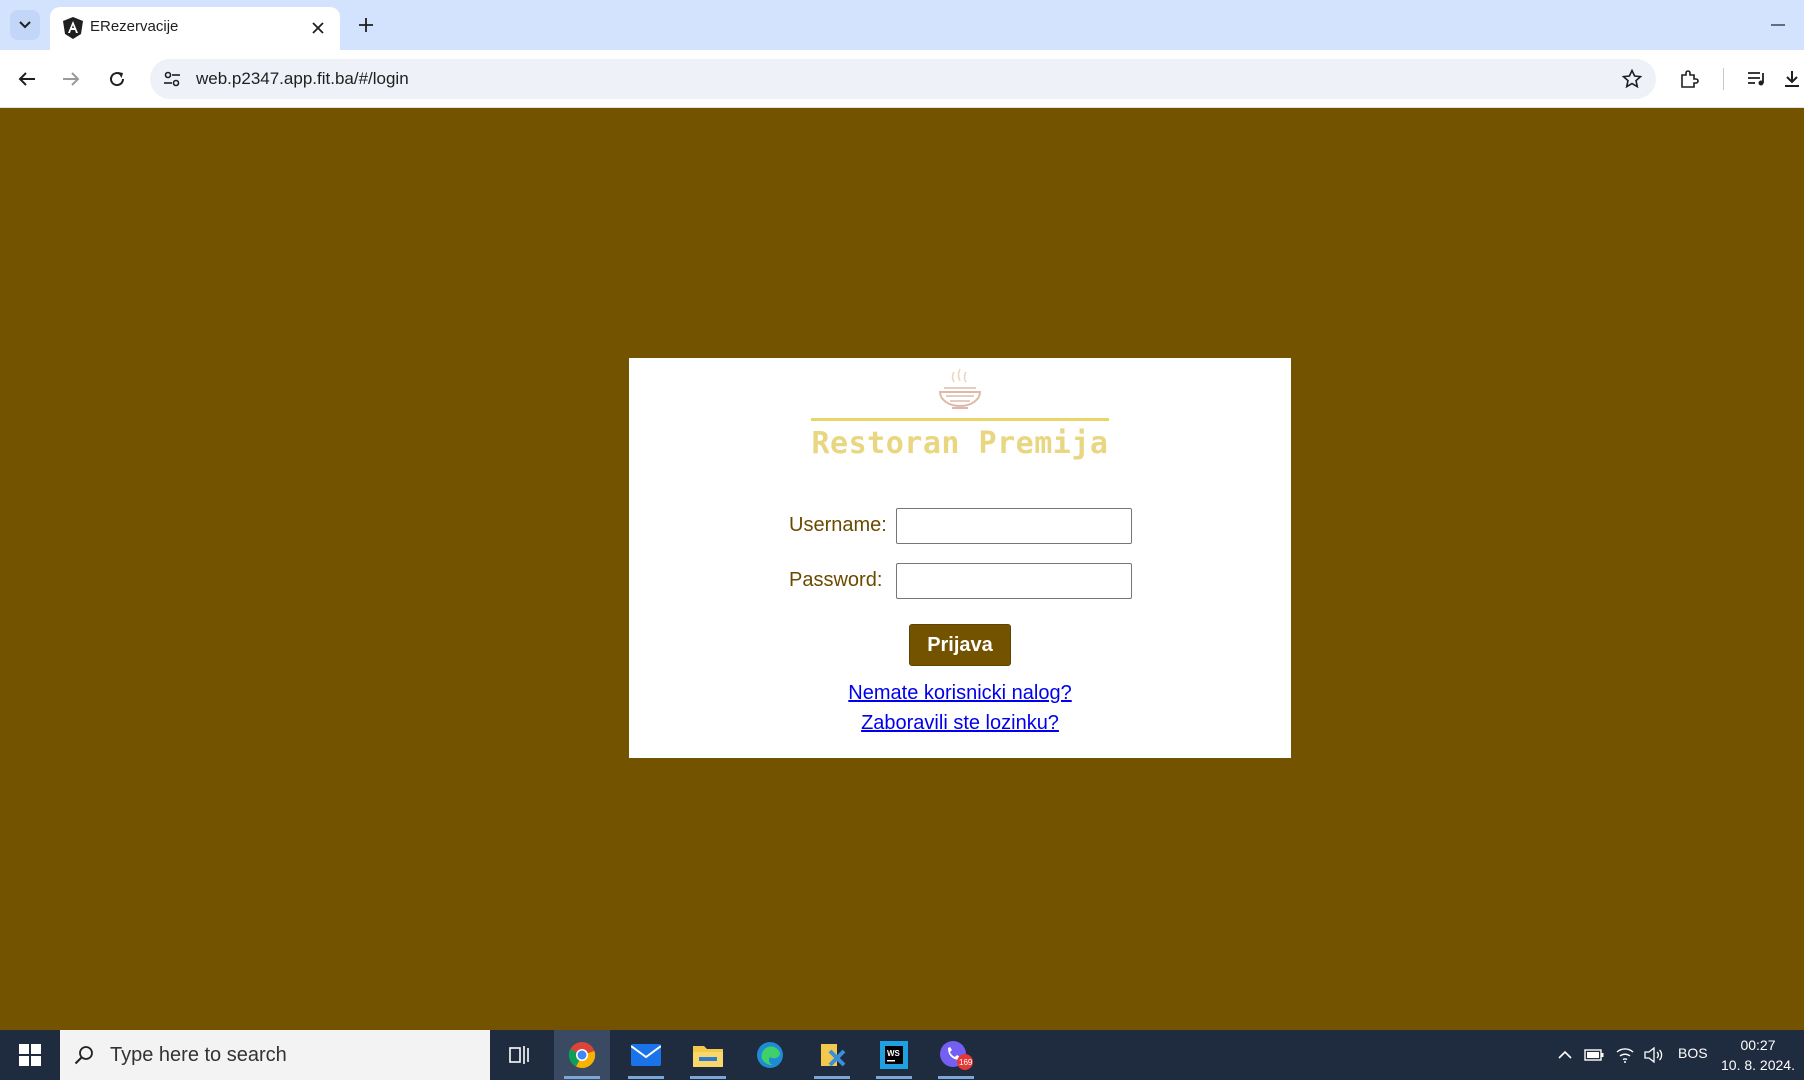 The image size is (1804, 1080). Describe the element at coordinates (172, 79) in the screenshot. I see `site-settings-icon` at that location.